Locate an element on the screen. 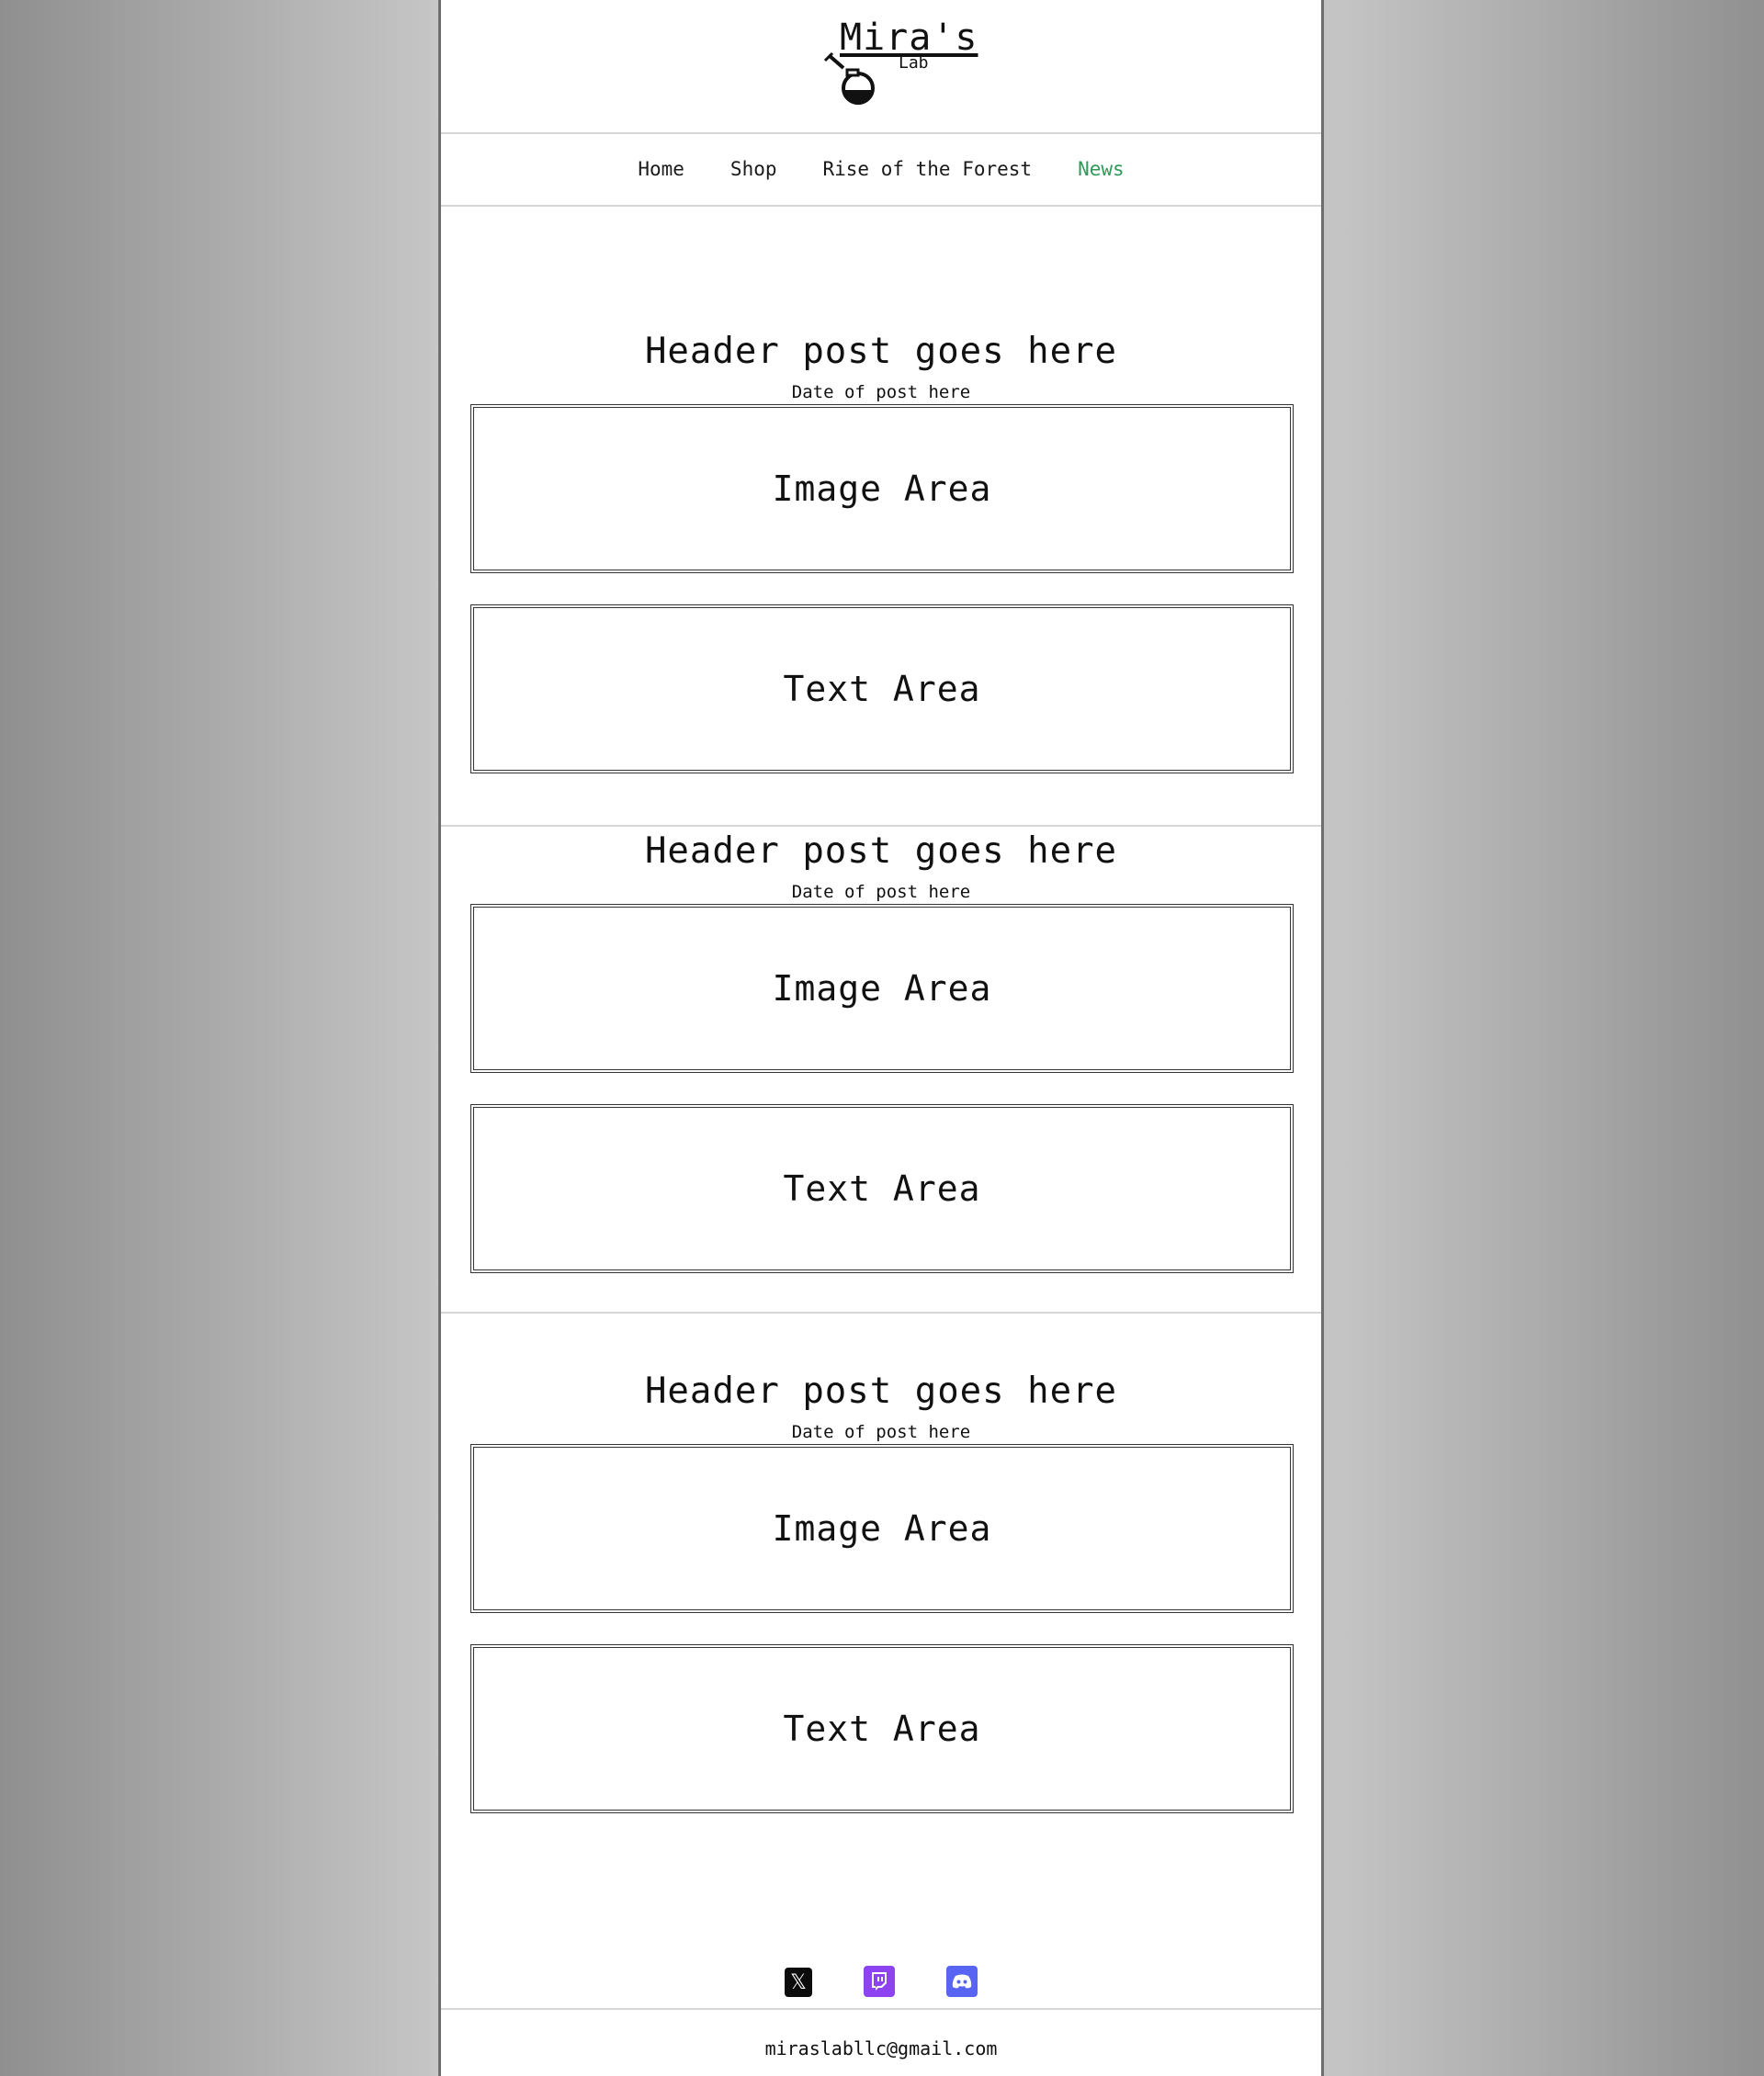  site-logo: Mira's Lab is located at coordinates (881, 61).